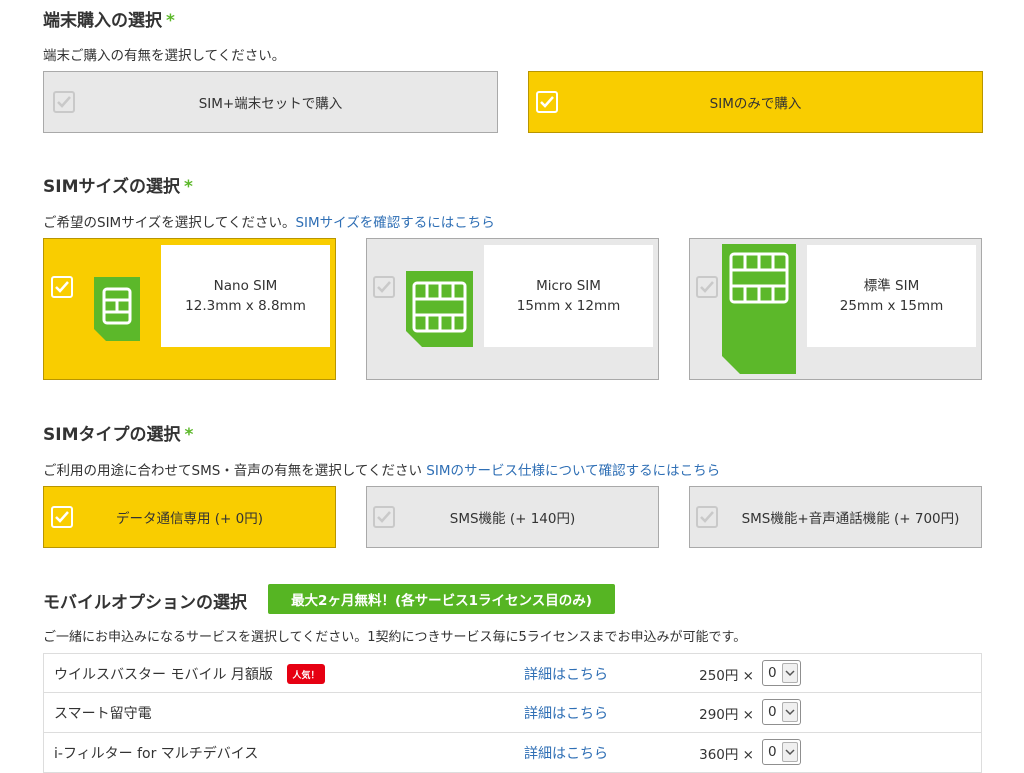 The width and height of the screenshot is (1024, 773). I want to click on nano-sim-icon, so click(117, 309).